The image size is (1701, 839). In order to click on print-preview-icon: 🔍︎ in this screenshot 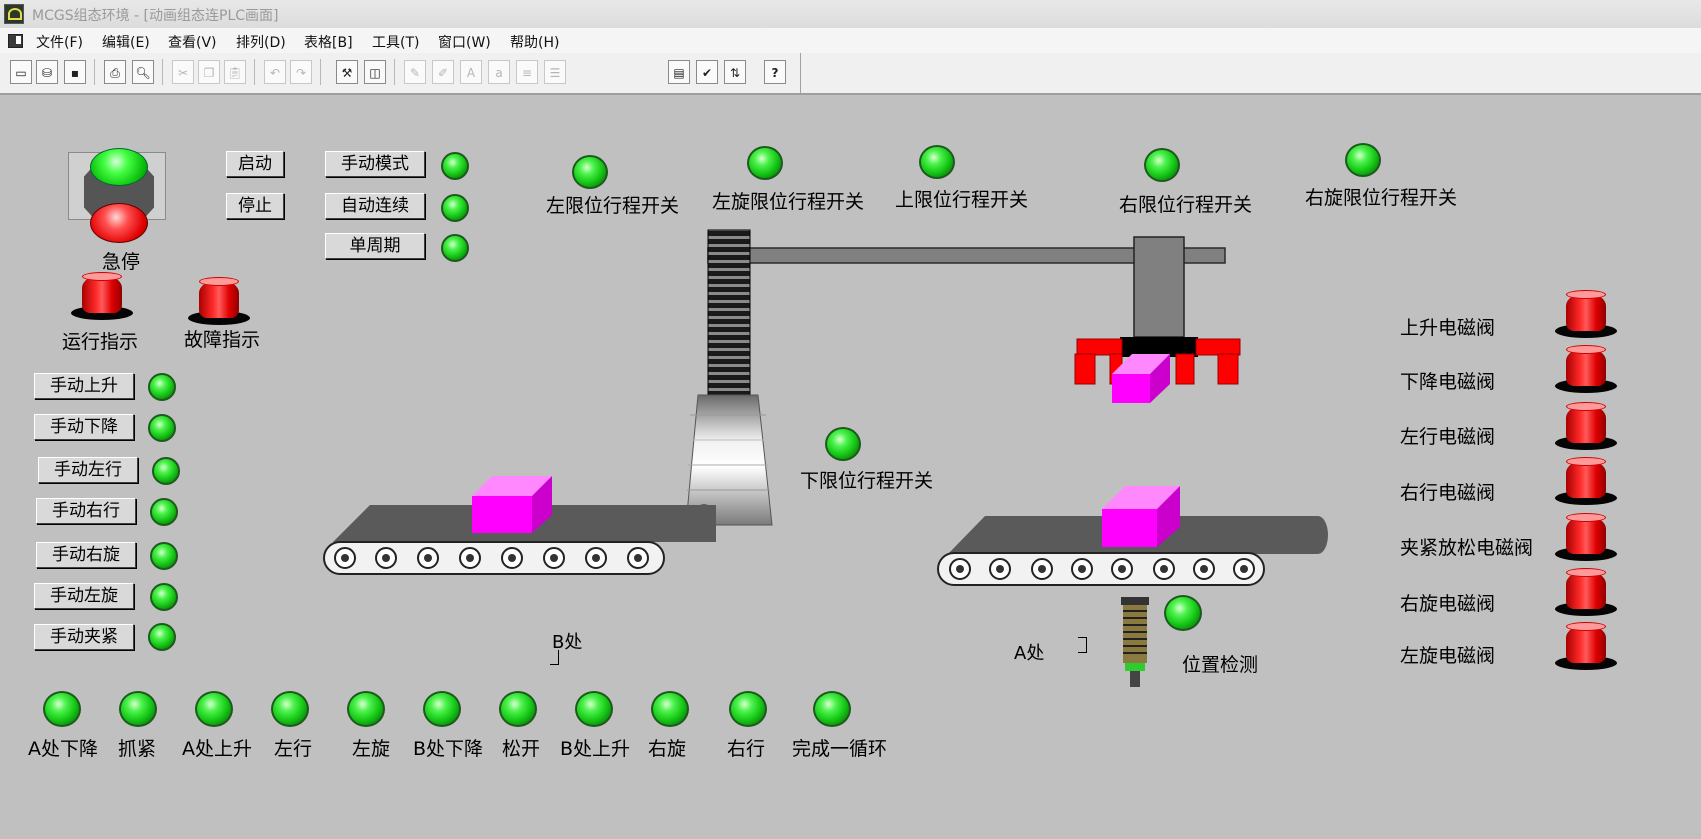, I will do `click(143, 72)`.